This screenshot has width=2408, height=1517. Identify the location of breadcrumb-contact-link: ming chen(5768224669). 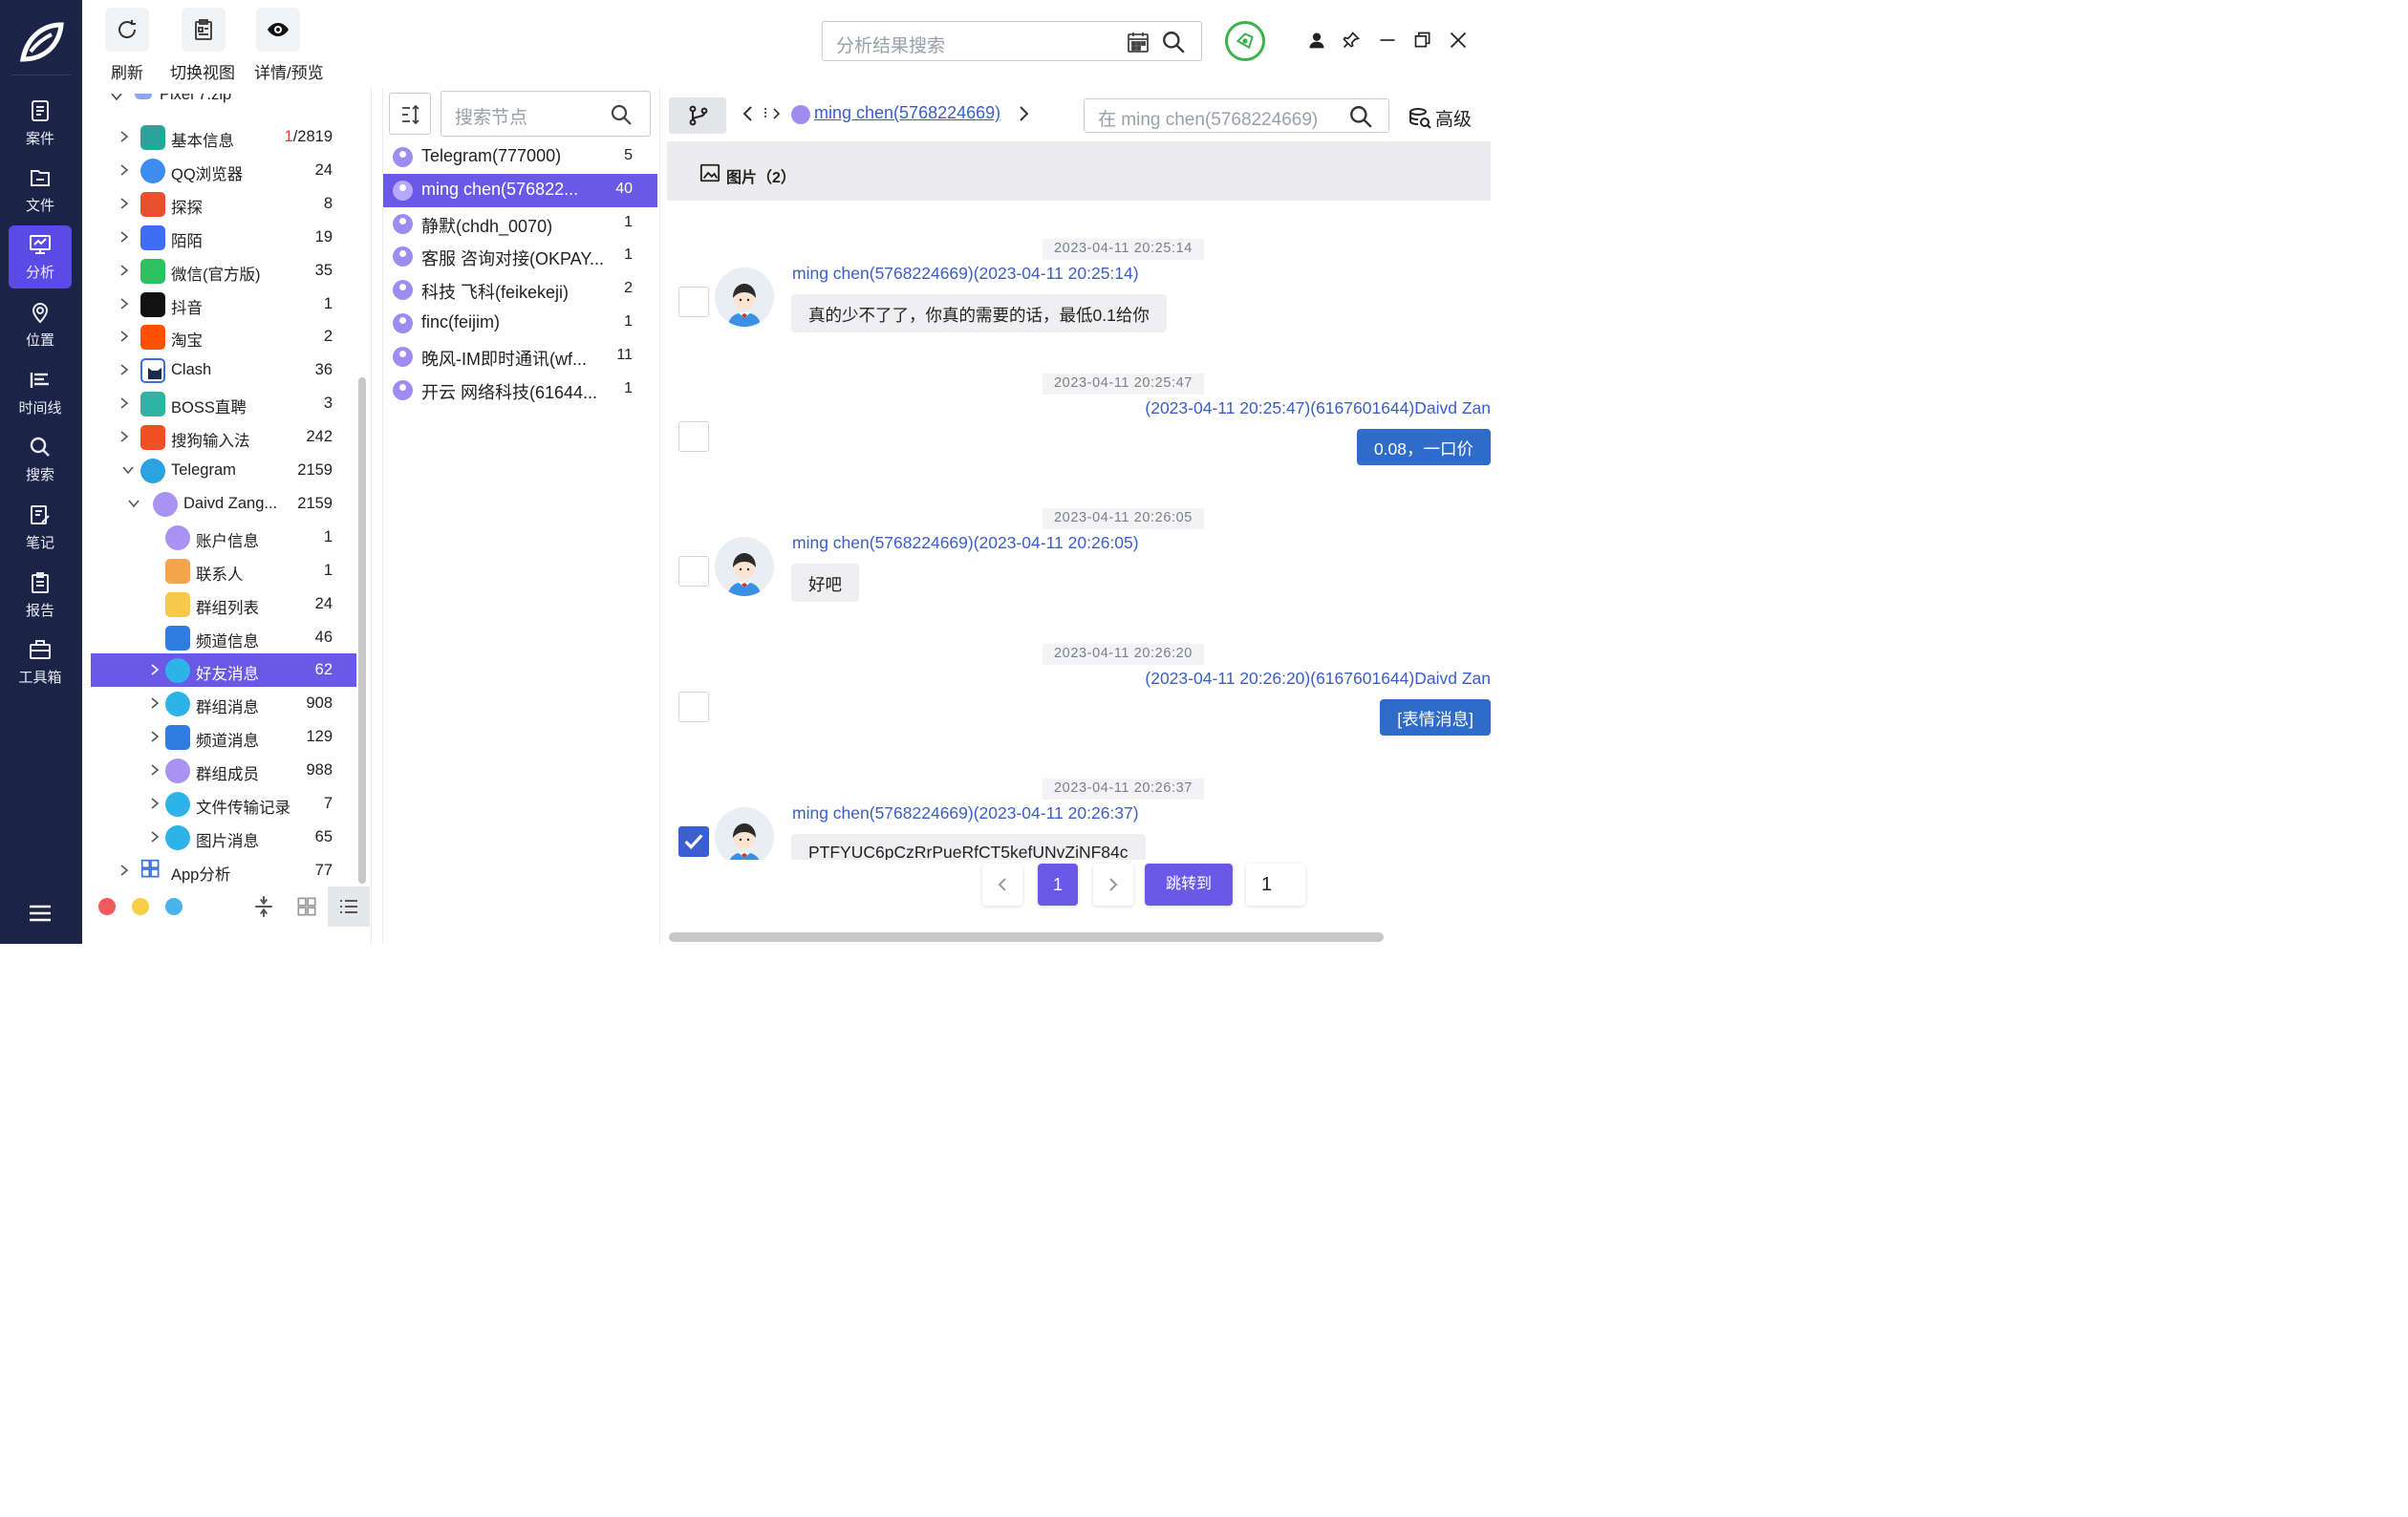
(907, 113).